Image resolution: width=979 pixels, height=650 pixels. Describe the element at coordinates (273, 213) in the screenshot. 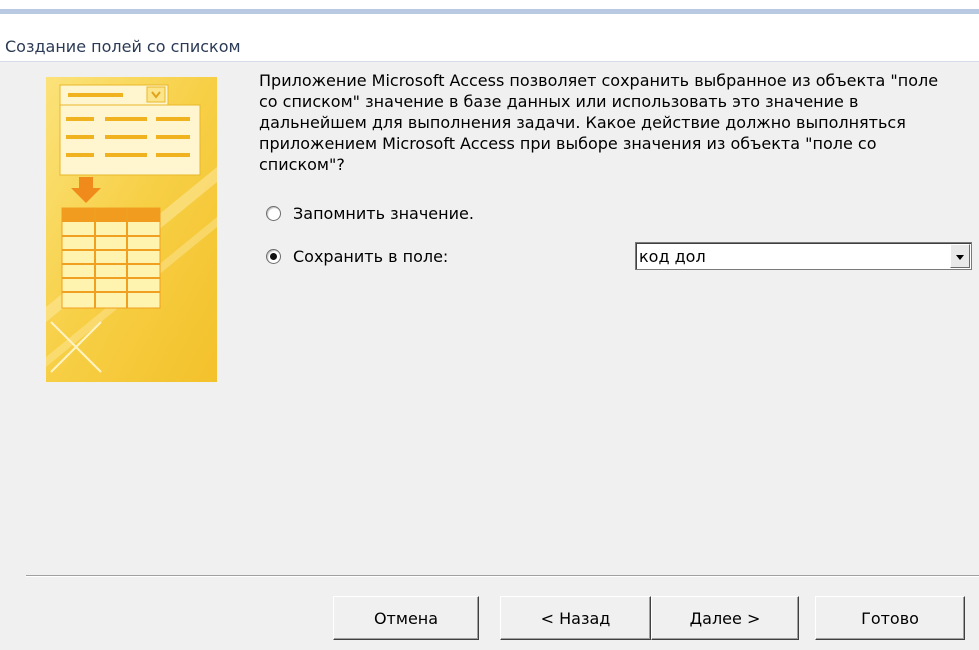

I see `remember-value-radio` at that location.